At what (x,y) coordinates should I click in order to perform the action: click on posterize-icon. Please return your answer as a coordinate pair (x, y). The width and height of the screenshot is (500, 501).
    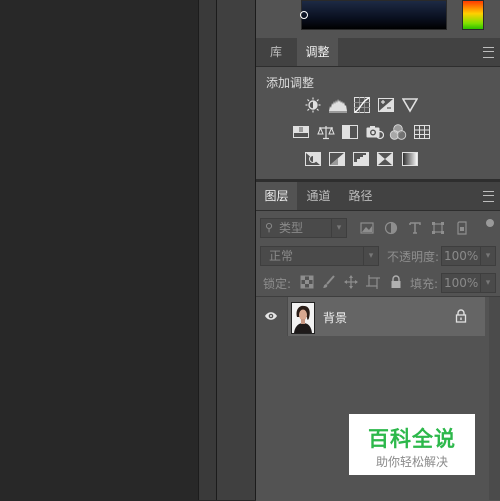
    Looking at the image, I should click on (337, 159).